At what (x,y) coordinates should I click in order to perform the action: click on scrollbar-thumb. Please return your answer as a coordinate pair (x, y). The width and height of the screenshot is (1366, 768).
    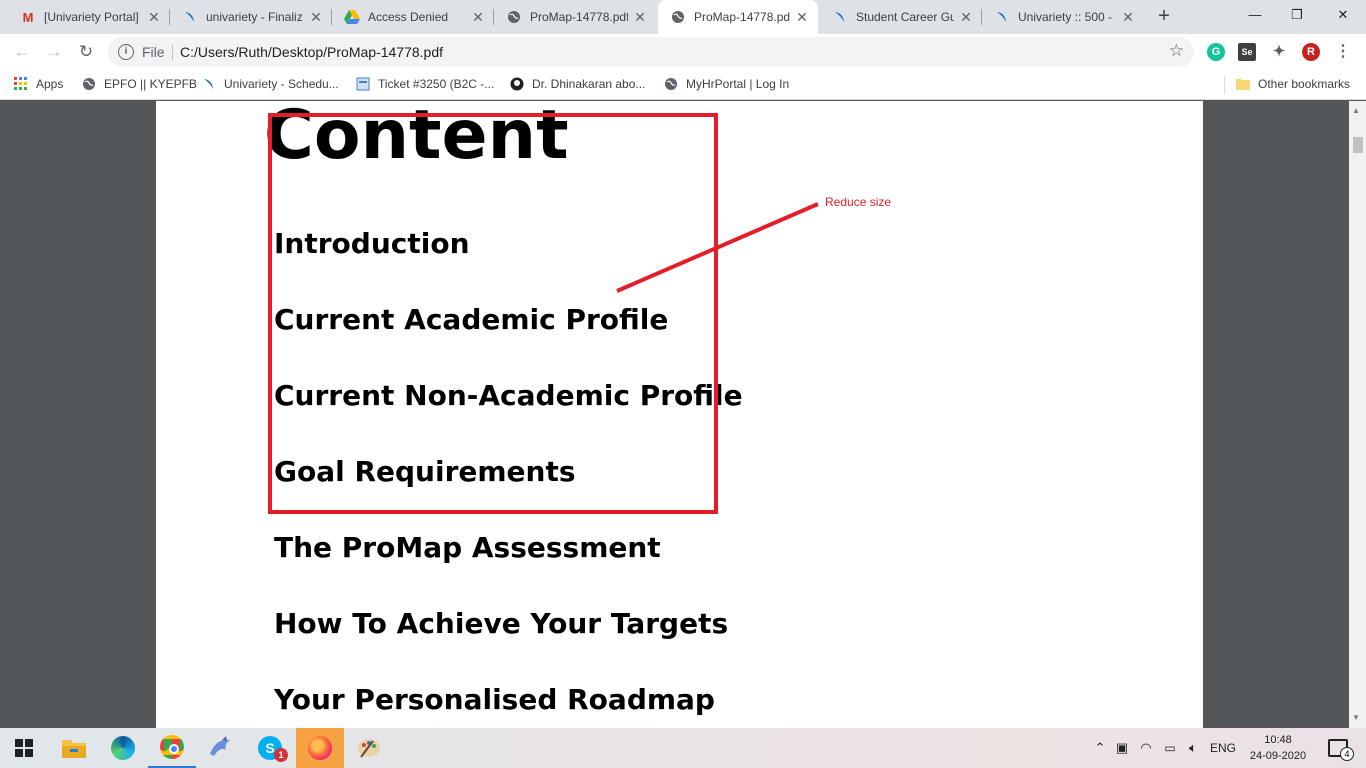
    Looking at the image, I should click on (1358, 145).